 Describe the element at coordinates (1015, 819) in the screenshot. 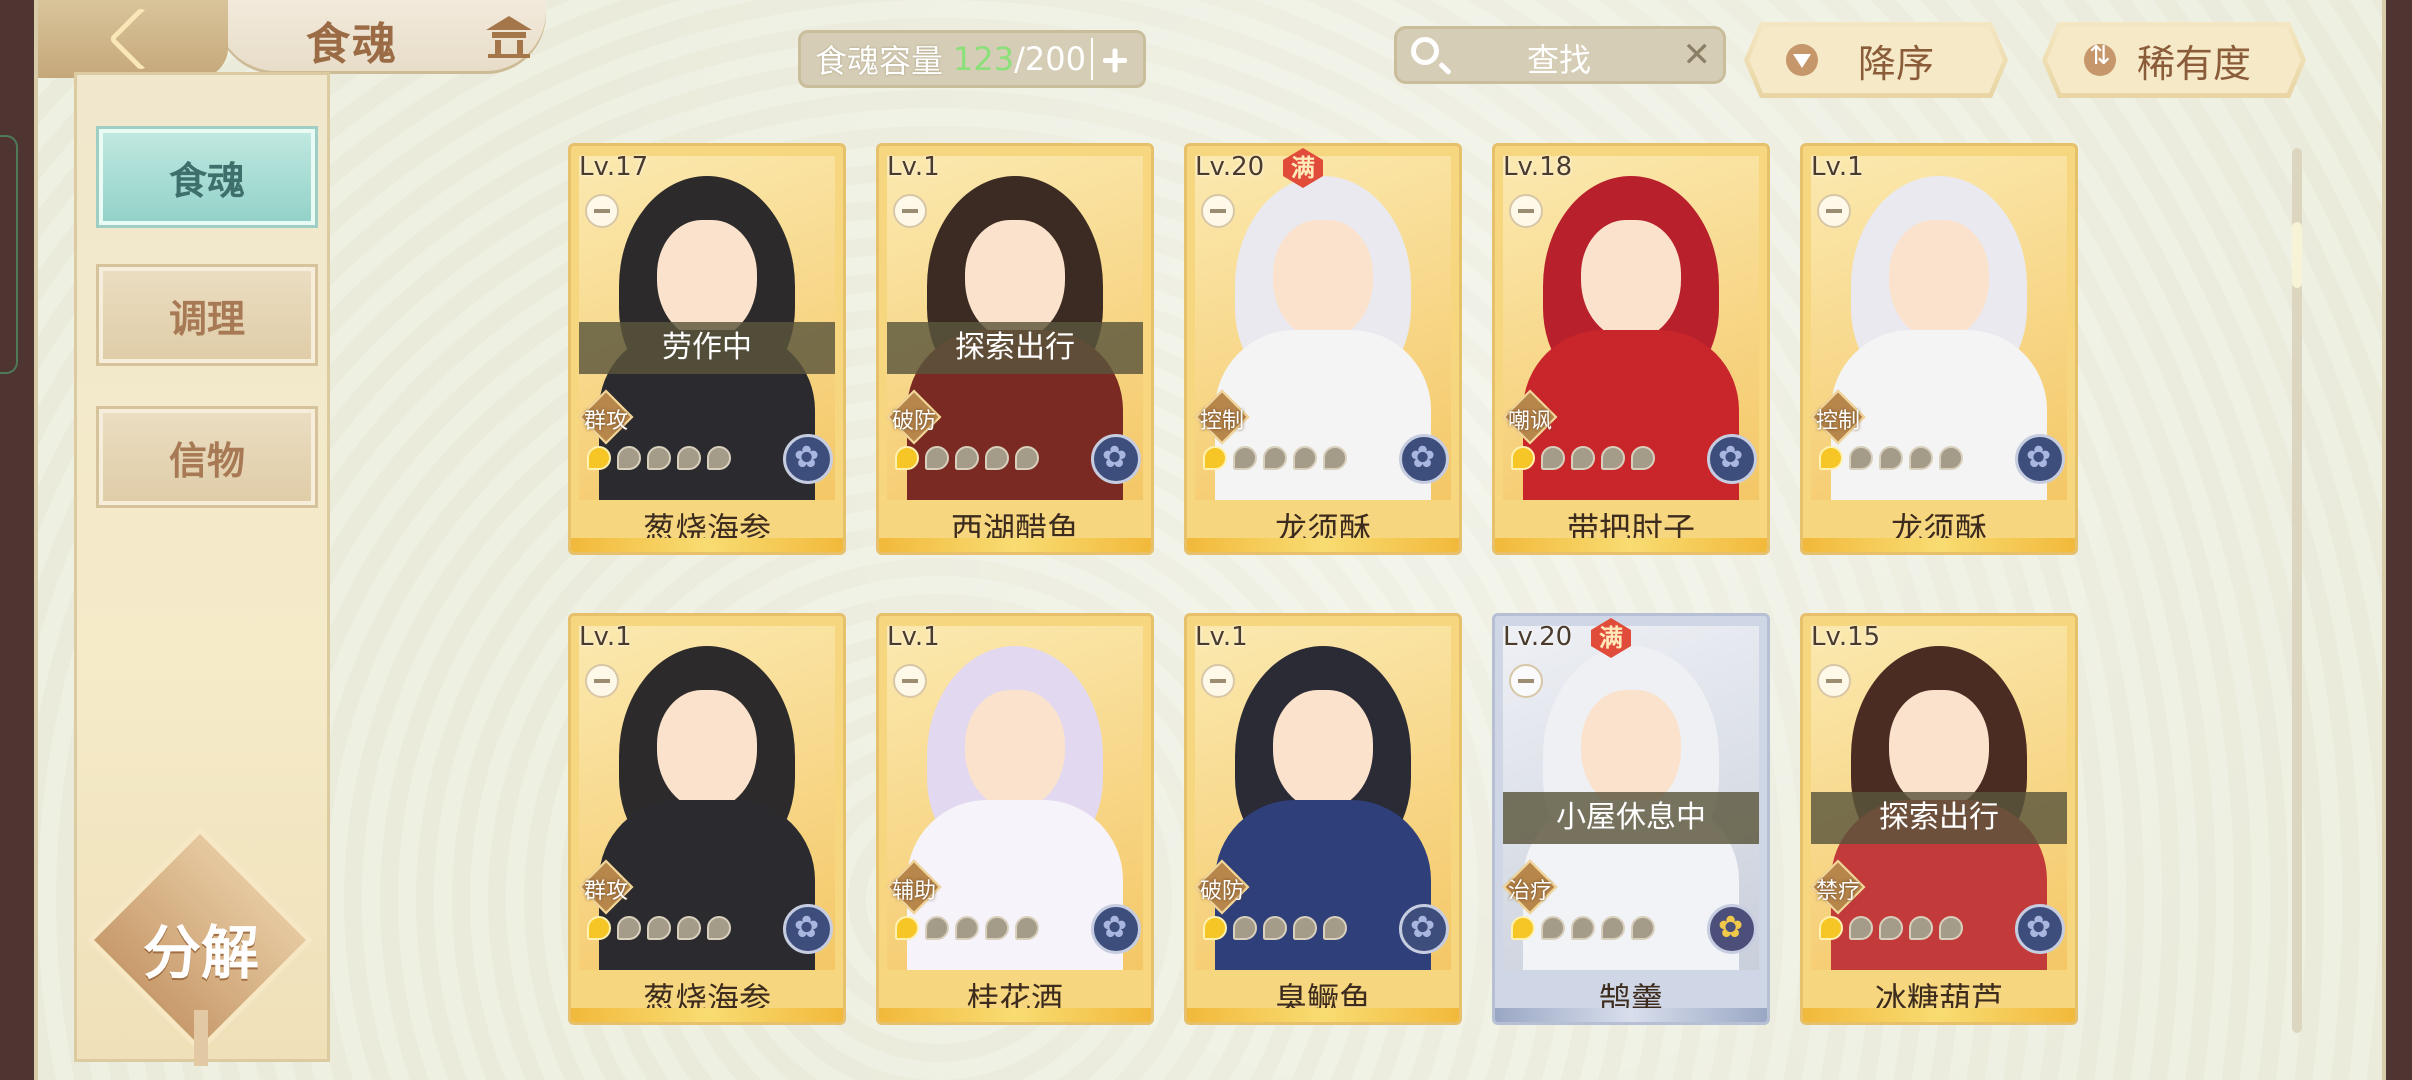

I see `food-soul-card: Lv.1辅助桂花酒` at that location.